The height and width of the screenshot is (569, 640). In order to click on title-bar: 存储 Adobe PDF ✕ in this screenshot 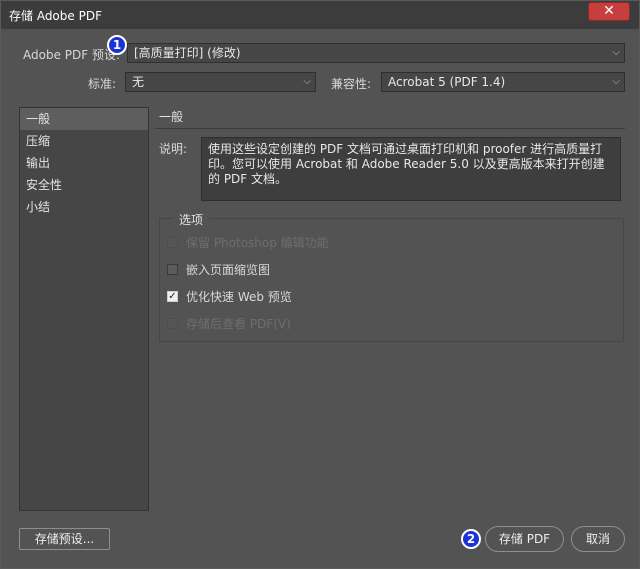, I will do `click(320, 15)`.